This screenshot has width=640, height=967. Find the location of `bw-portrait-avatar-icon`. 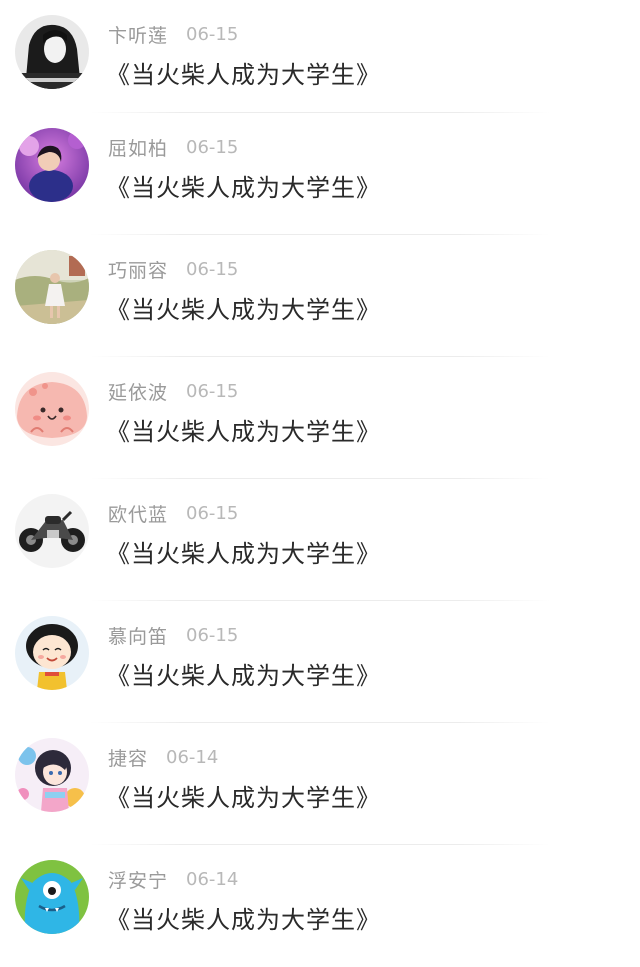

bw-portrait-avatar-icon is located at coordinates (52, 52).